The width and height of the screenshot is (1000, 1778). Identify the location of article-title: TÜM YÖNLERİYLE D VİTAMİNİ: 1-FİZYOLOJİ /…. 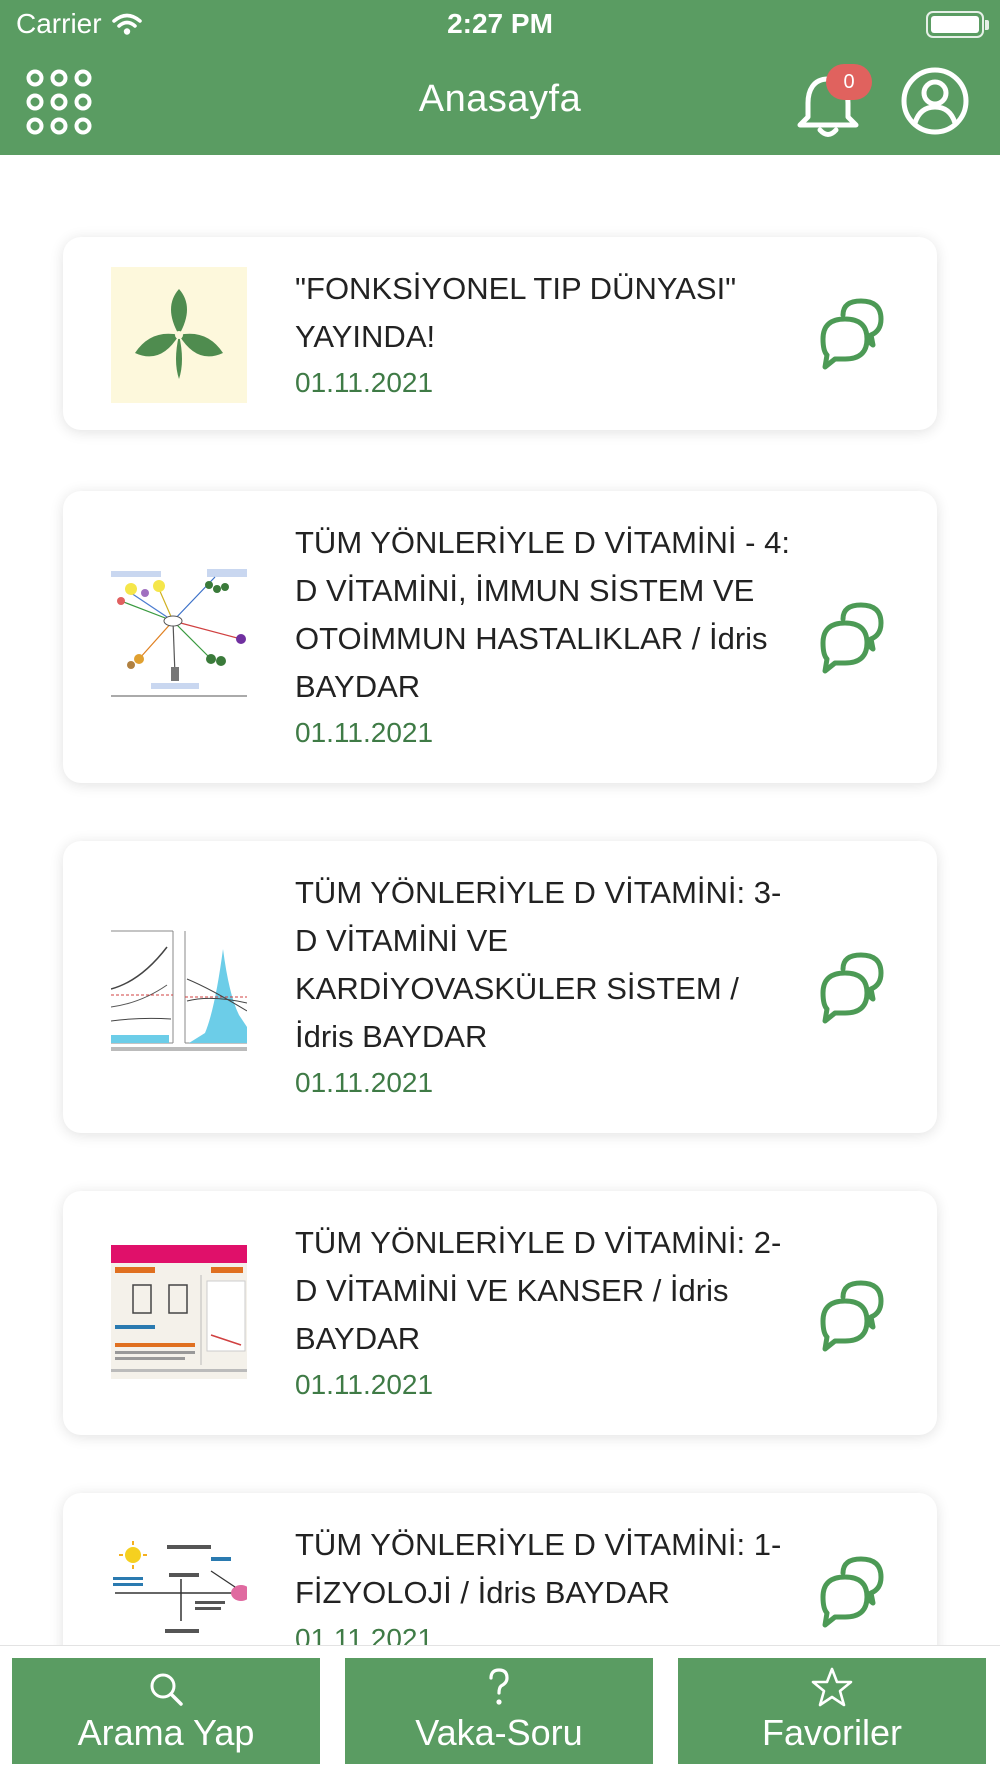
(538, 1568).